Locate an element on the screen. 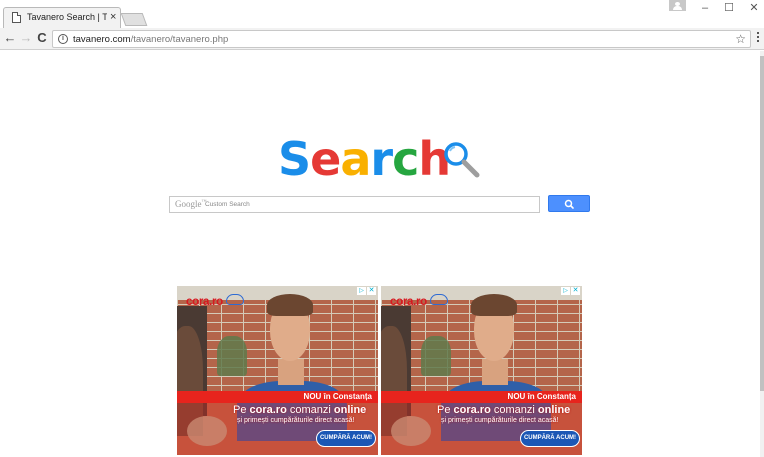  search-input: Google™ Custom Search is located at coordinates (354, 204).